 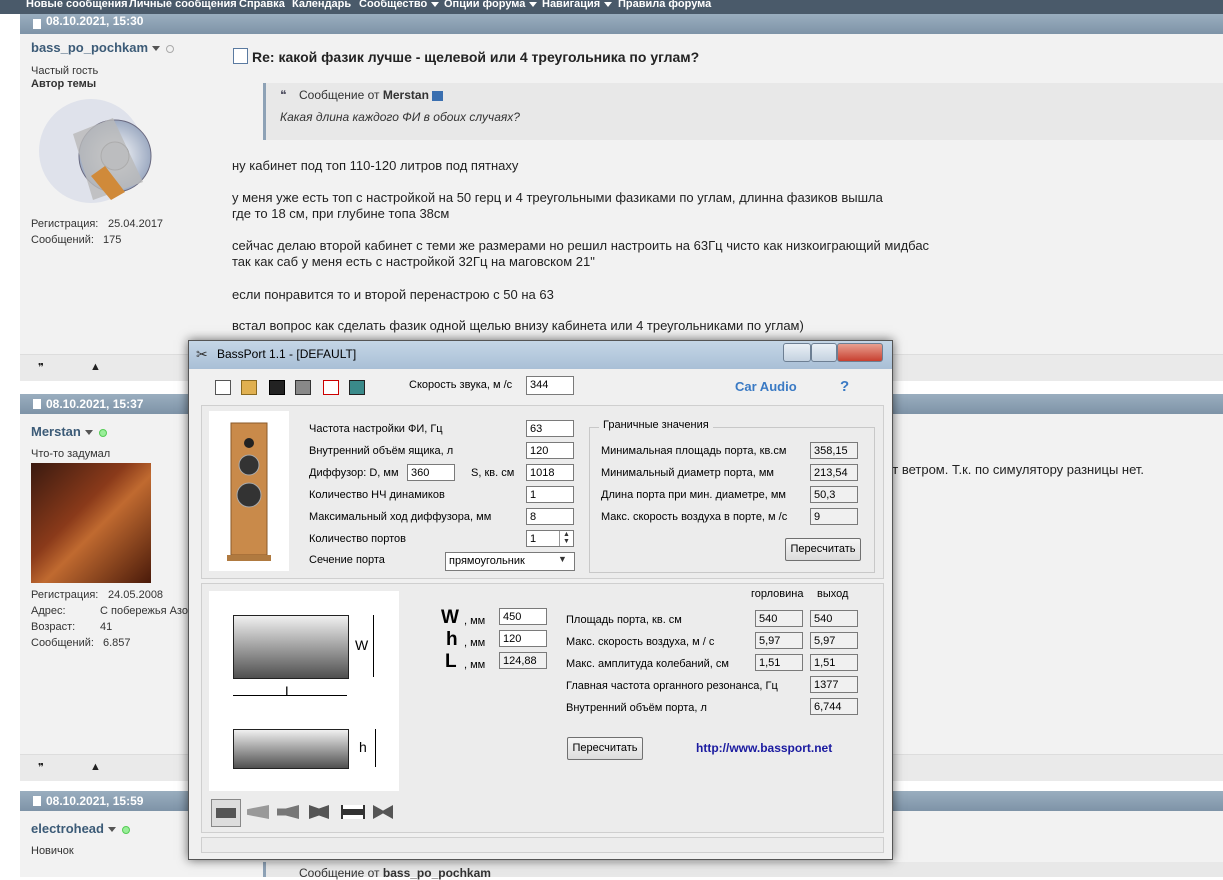 What do you see at coordinates (136, 595) in the screenshot?
I see `reg-value: 24.05.2008` at bounding box center [136, 595].